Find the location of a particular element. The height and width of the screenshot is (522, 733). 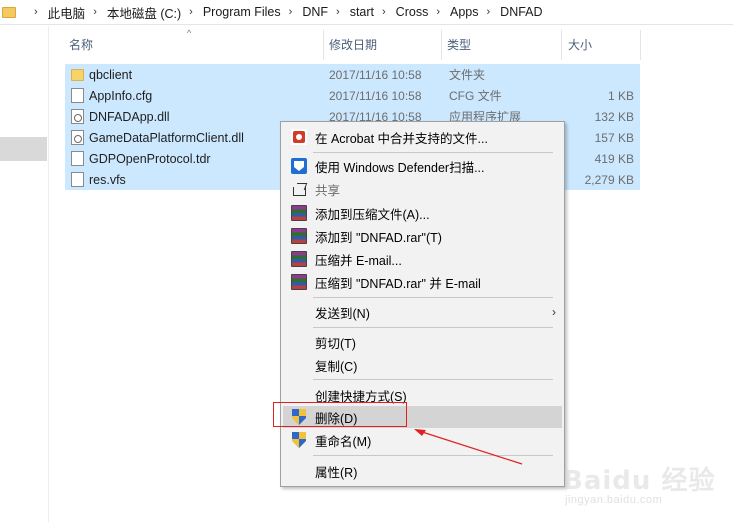

column-header-size: 大小 is located at coordinates (580, 44).